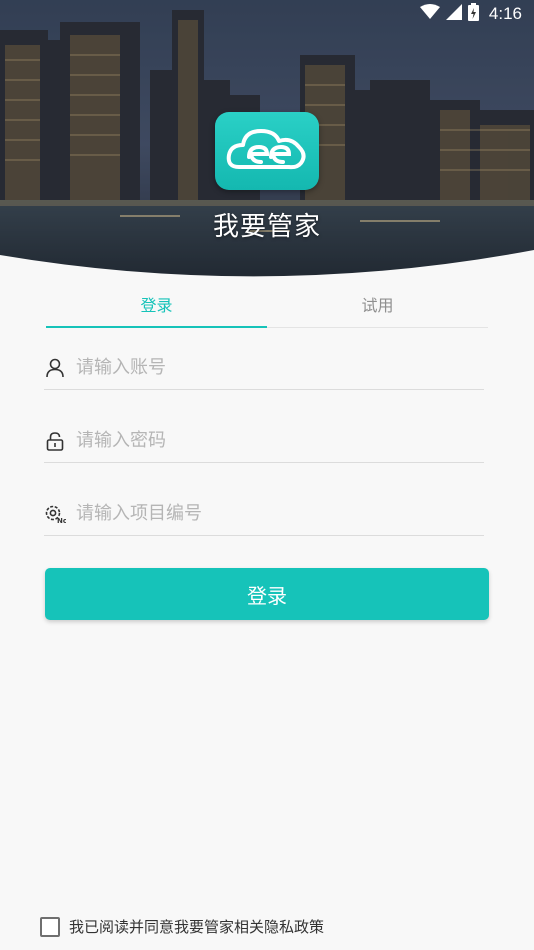  Describe the element at coordinates (55, 368) in the screenshot. I see `user-icon` at that location.